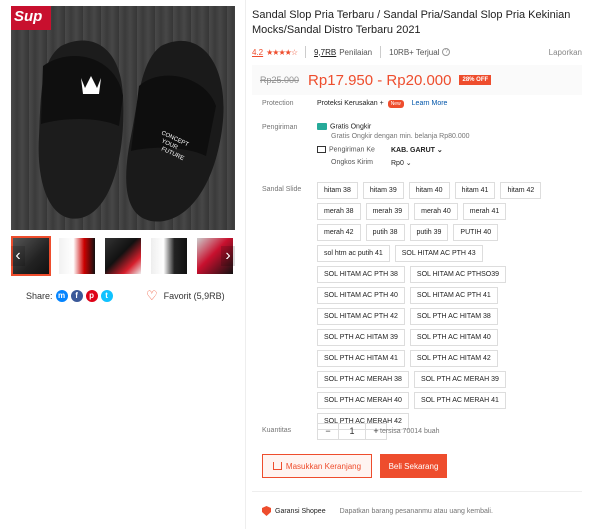 The height and width of the screenshot is (529, 600). Describe the element at coordinates (453, 358) in the screenshot. I see `variant-option: SOL PTH AC HITAM 42` at that location.